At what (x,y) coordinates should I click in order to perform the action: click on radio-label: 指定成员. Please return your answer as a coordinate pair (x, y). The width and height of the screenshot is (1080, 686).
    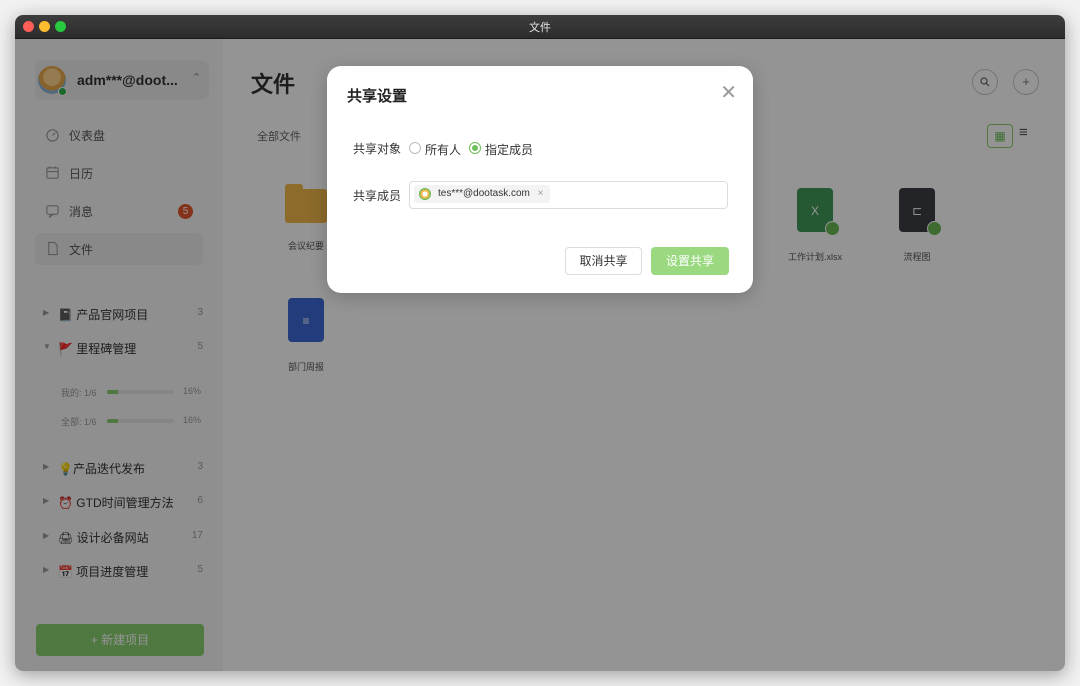
    Looking at the image, I should click on (509, 150).